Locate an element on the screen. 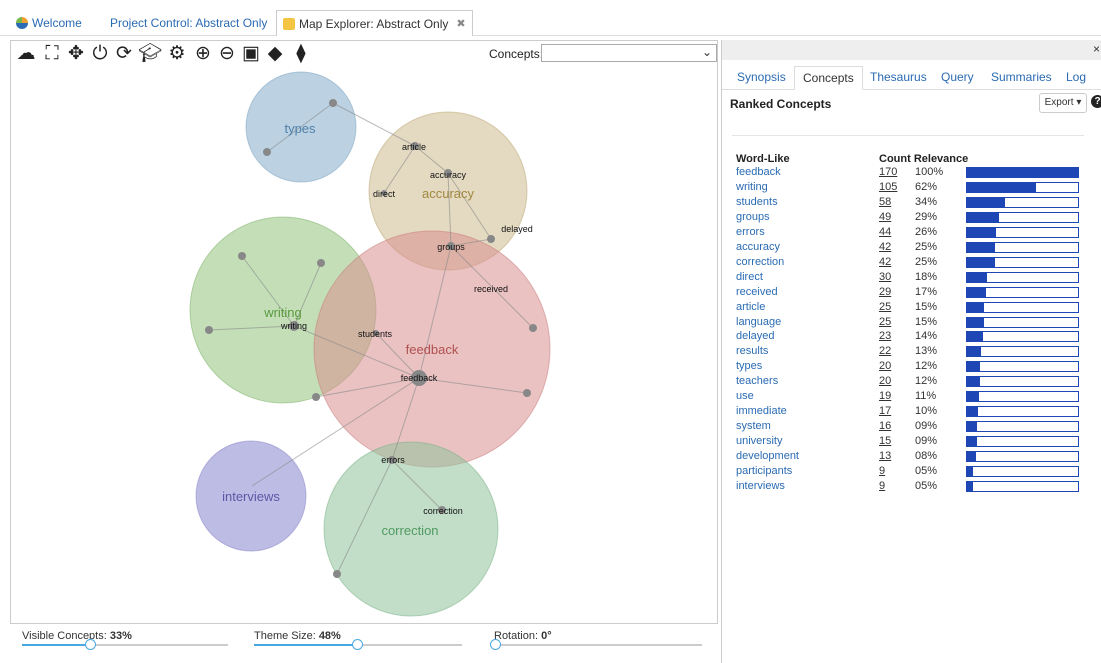 The width and height of the screenshot is (1101, 663). concept-count: 105 is located at coordinates (888, 187).